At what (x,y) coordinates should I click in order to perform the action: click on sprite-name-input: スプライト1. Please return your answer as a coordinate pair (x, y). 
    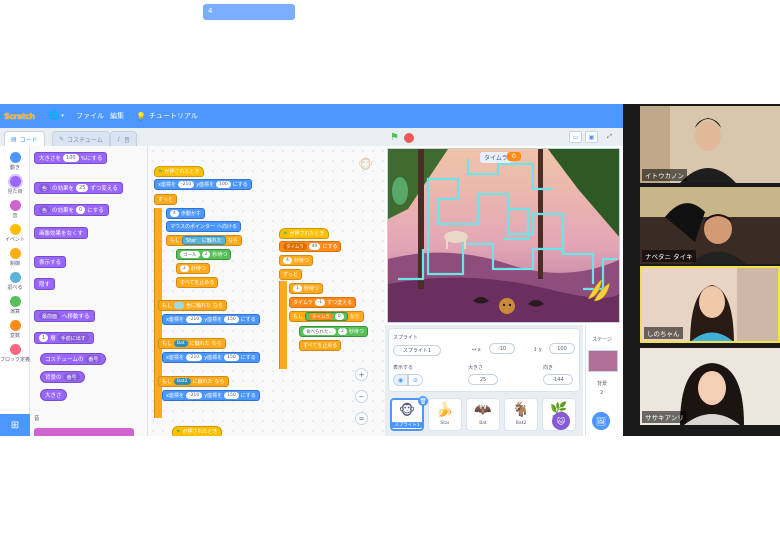
    Looking at the image, I should click on (417, 350).